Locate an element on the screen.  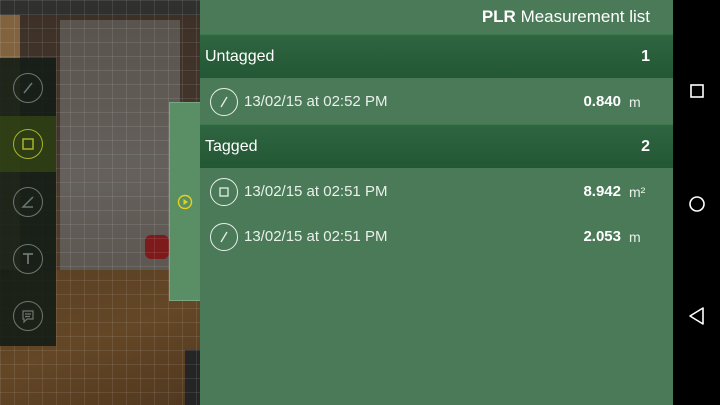
measurement-row: 13/02/15 at 02:52 PM 0.840 m is located at coordinates (436, 101).